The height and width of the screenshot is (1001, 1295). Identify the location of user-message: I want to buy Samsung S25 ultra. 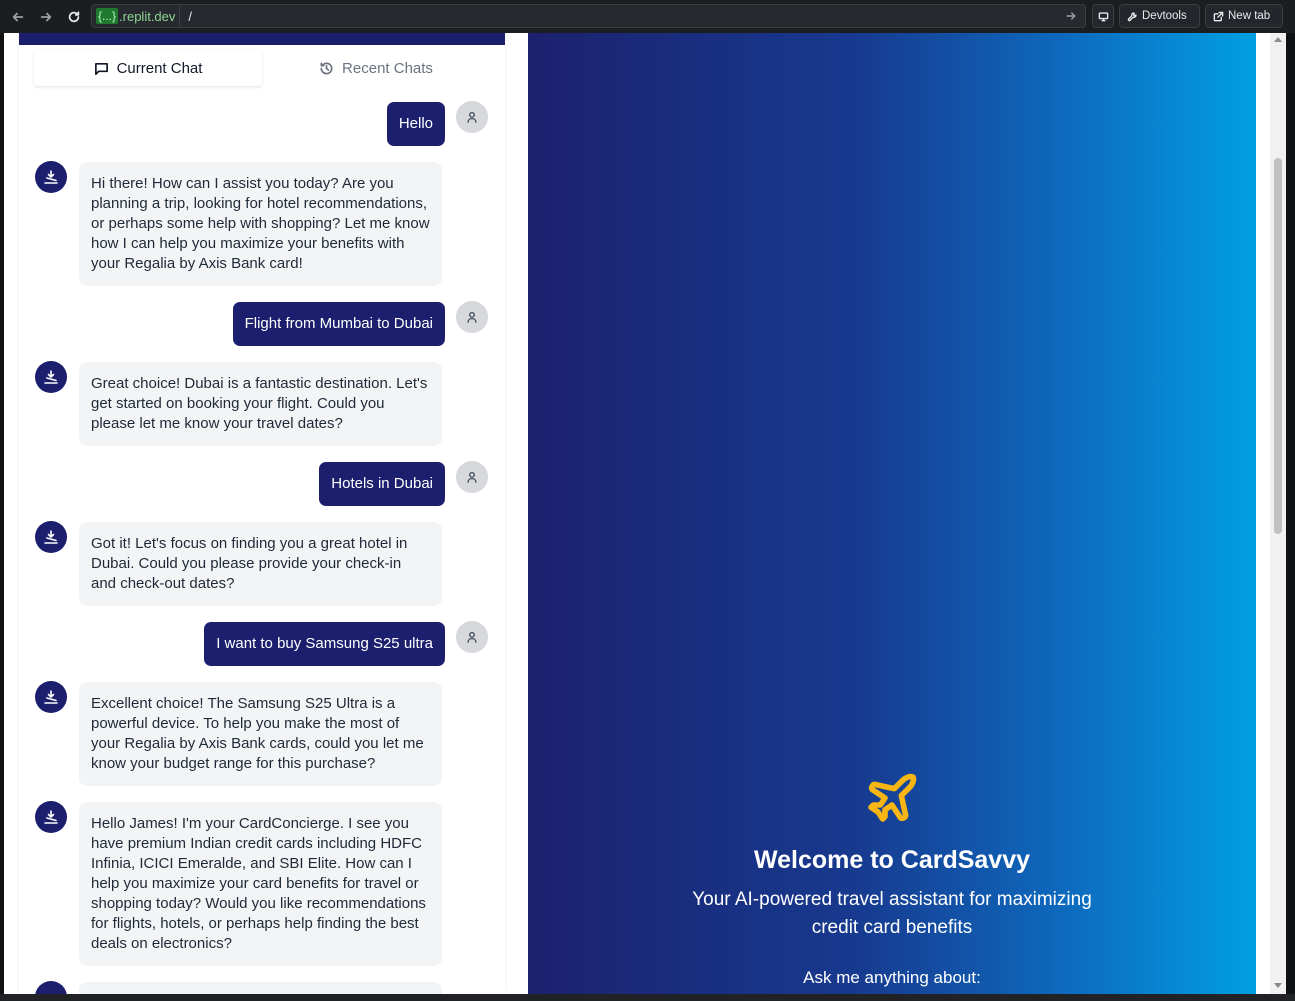
(324, 644).